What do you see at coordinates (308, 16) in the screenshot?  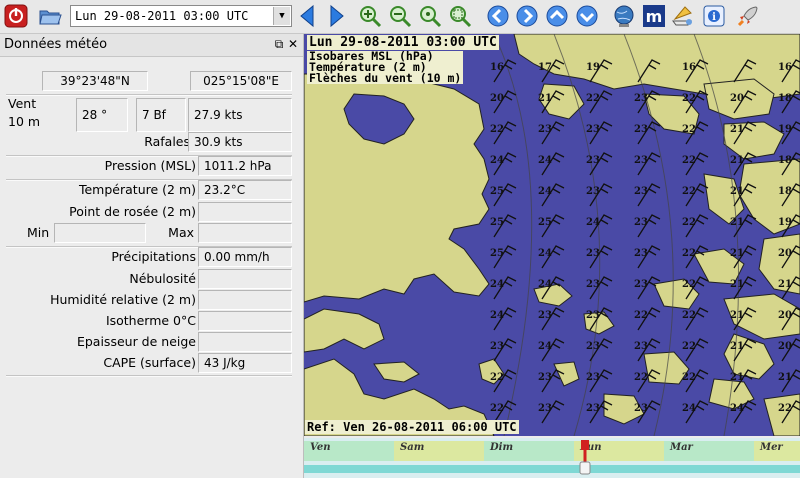 I see `prev-arrow-icon` at bounding box center [308, 16].